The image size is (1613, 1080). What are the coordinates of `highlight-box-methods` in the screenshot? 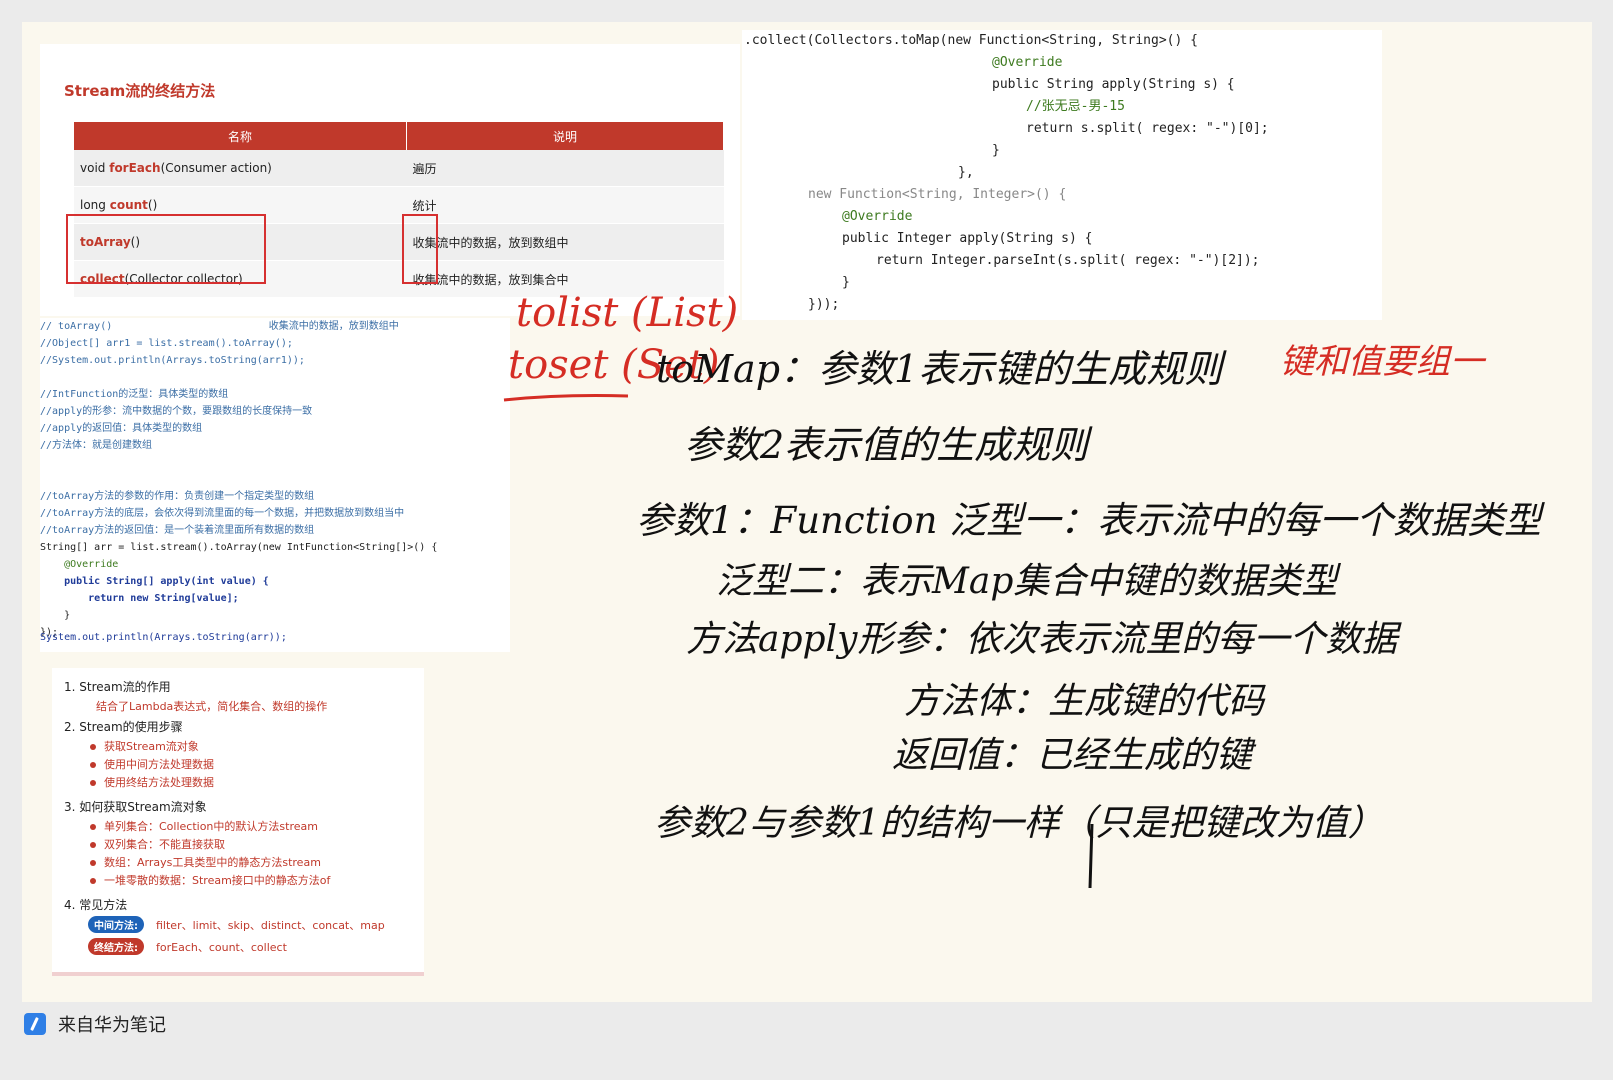 It's located at (166, 249).